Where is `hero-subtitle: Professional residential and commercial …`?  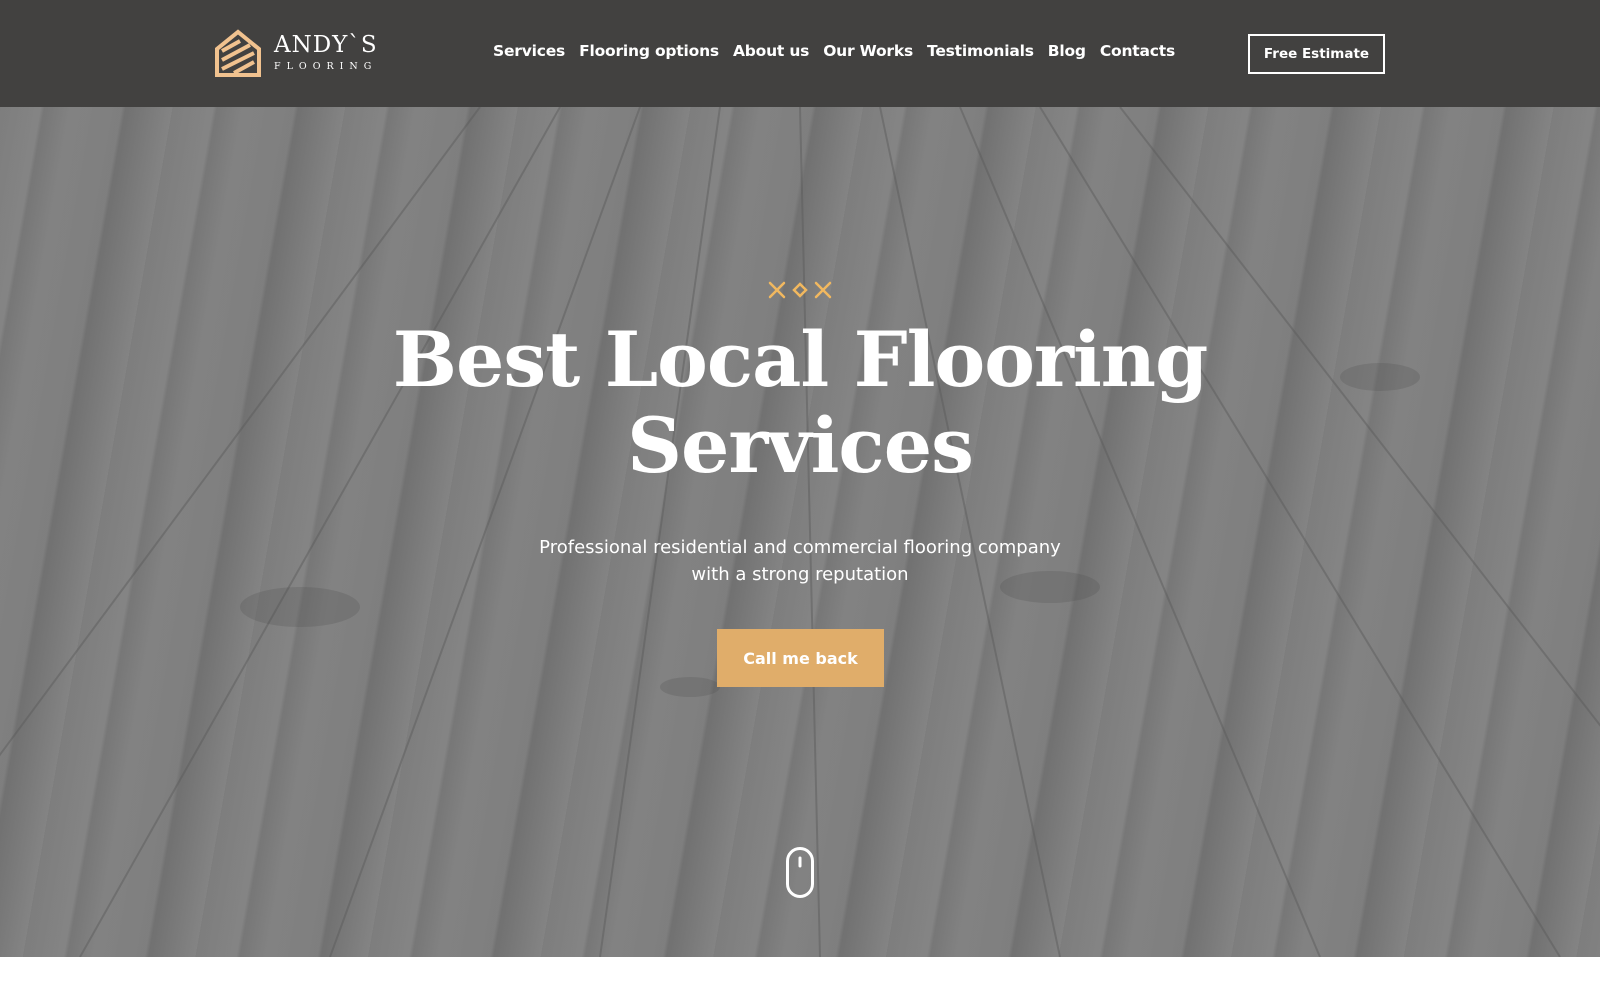
hero-subtitle: Professional residential and commercial … is located at coordinates (800, 561).